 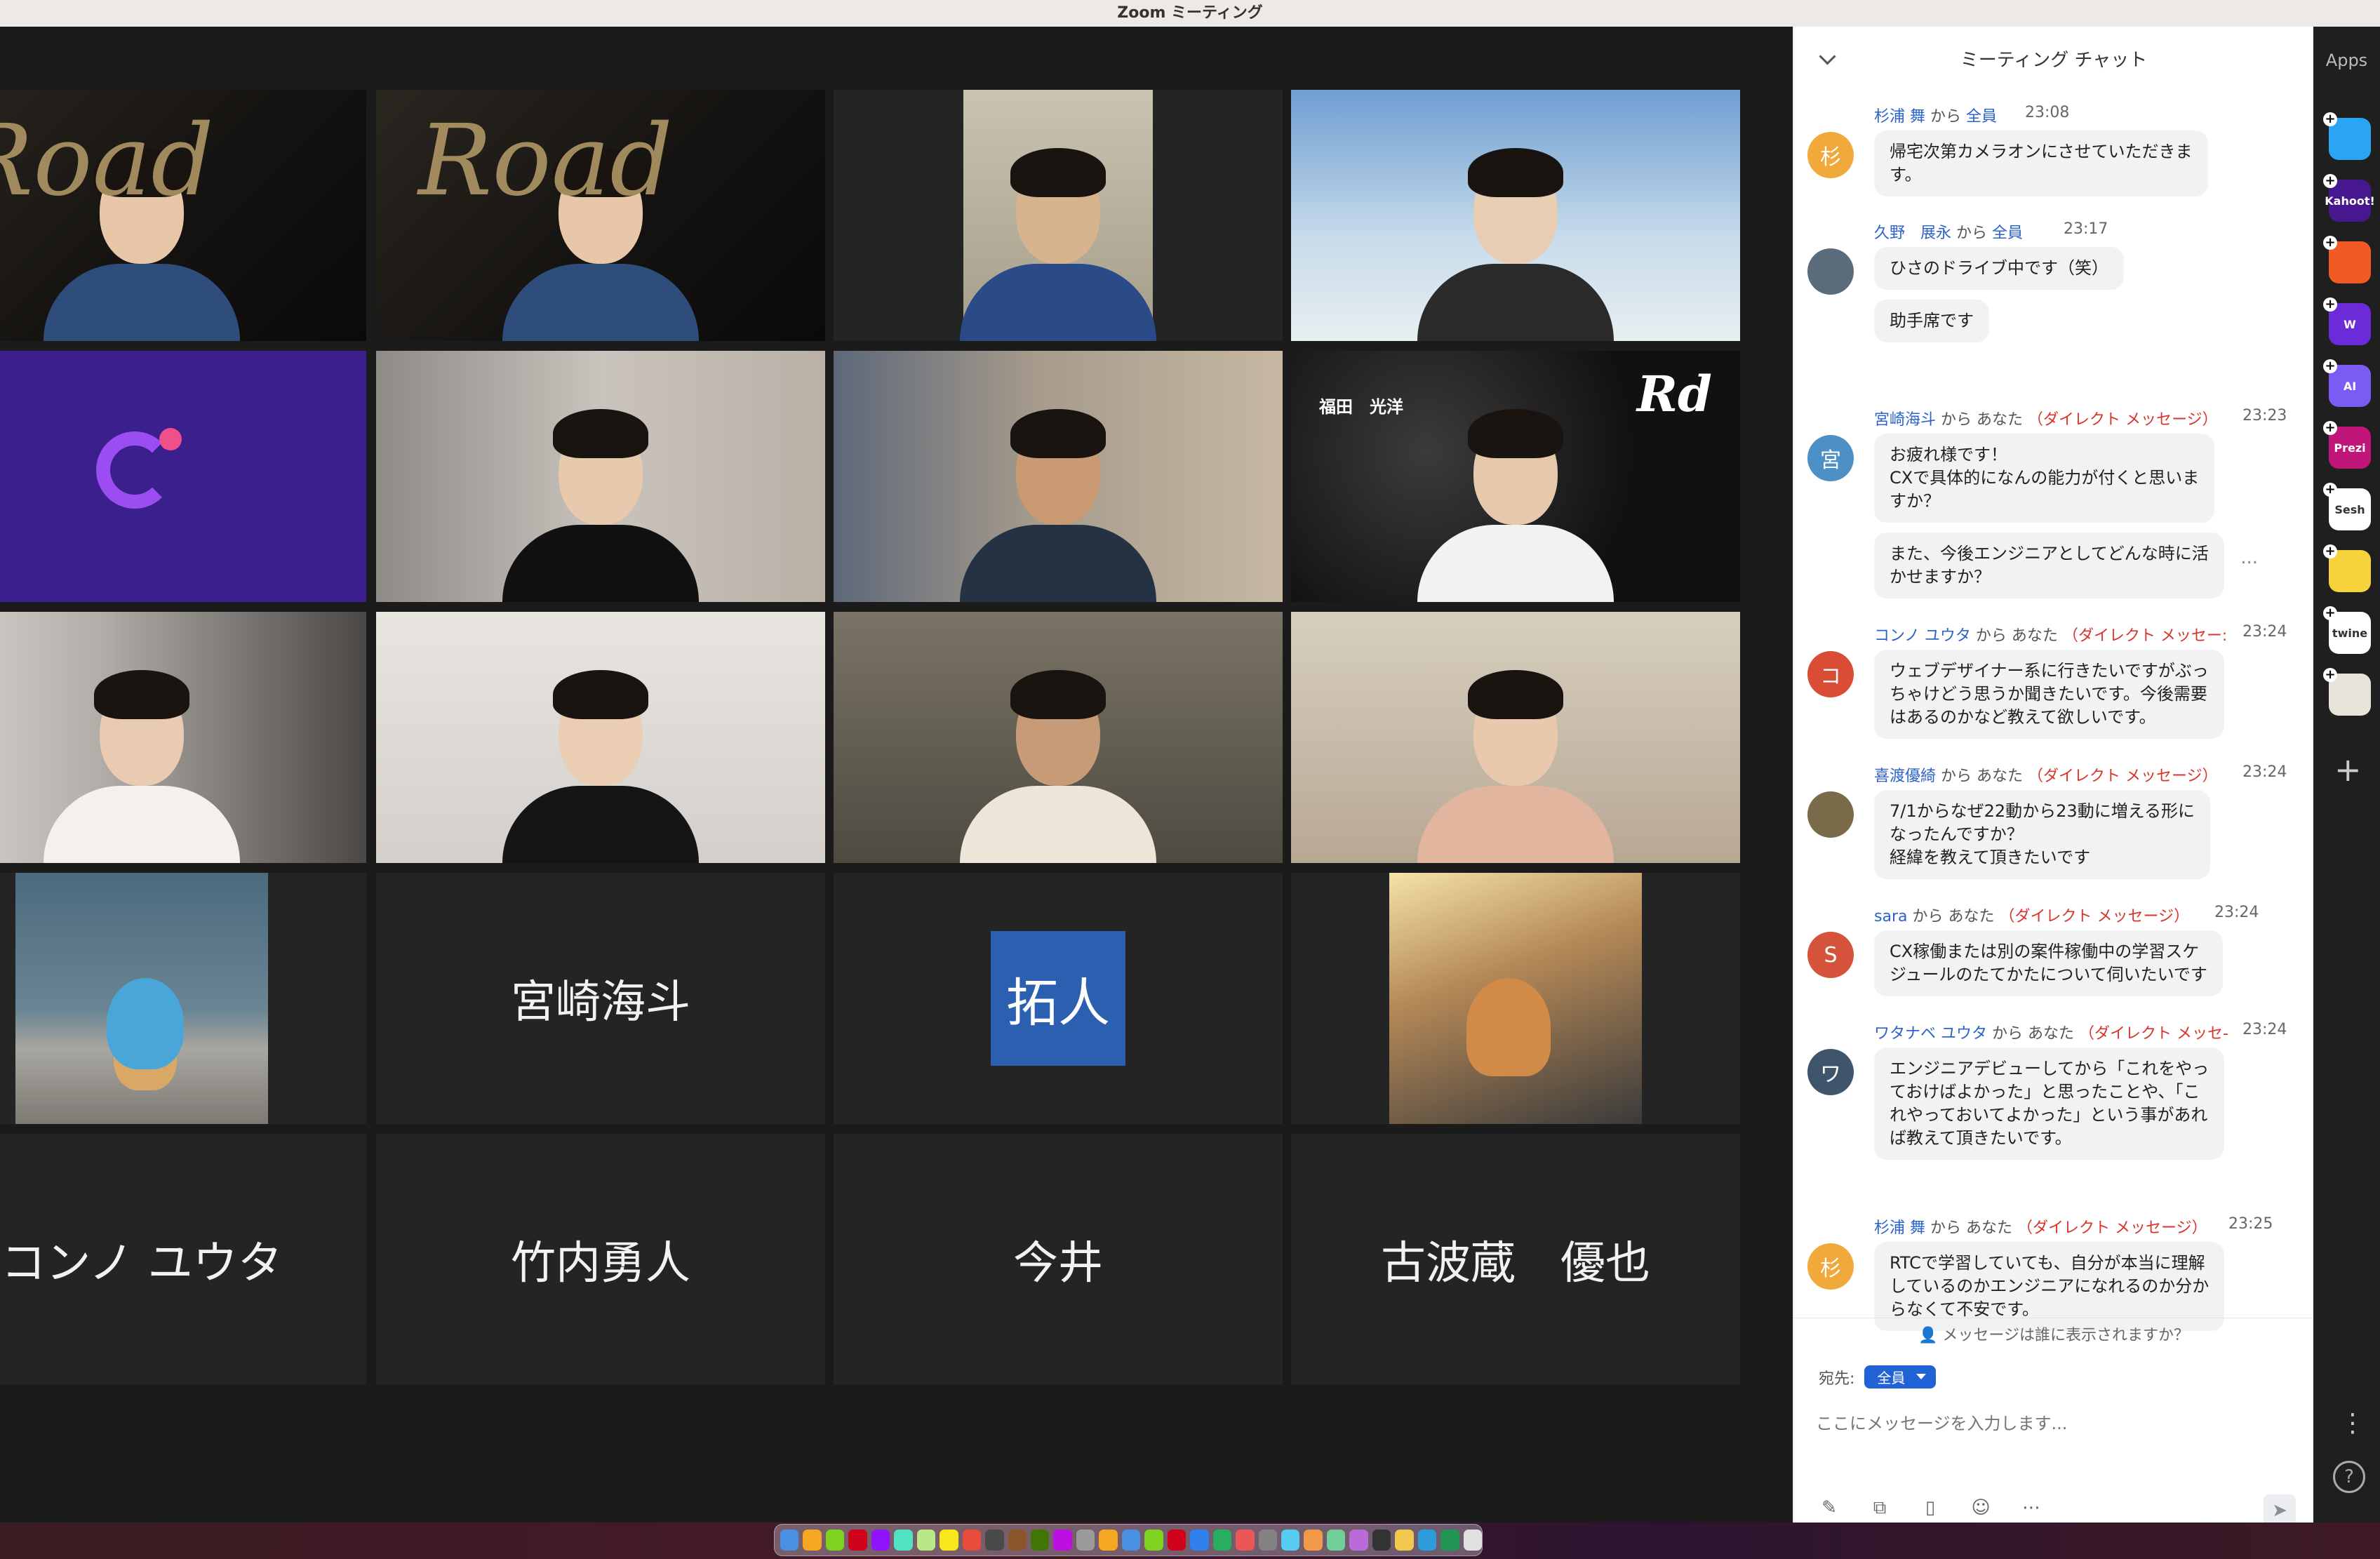 I want to click on participant-tile: Rd 福田 光洋, so click(x=1516, y=476).